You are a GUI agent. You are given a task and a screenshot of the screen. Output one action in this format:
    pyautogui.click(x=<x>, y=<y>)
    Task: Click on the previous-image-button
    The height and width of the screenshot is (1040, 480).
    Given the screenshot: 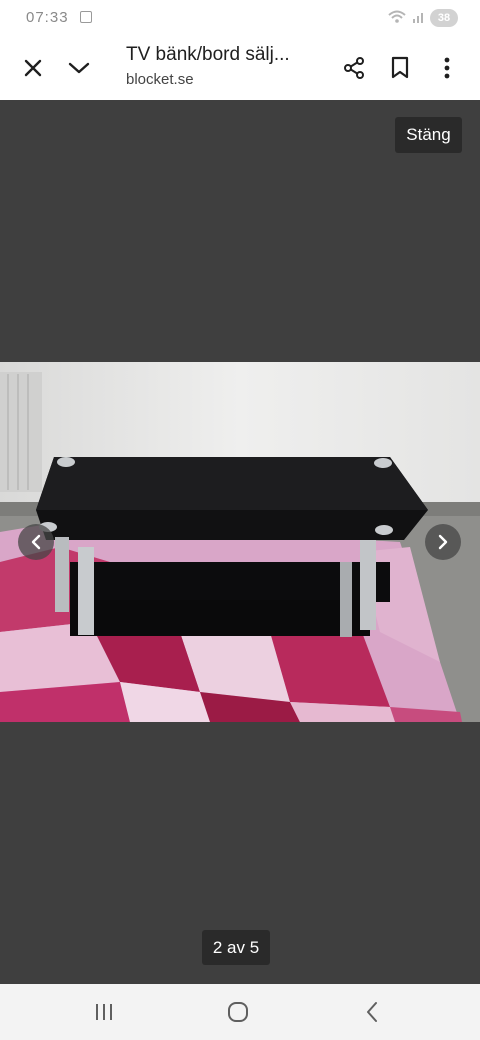 What is the action you would take?
    pyautogui.click(x=36, y=542)
    